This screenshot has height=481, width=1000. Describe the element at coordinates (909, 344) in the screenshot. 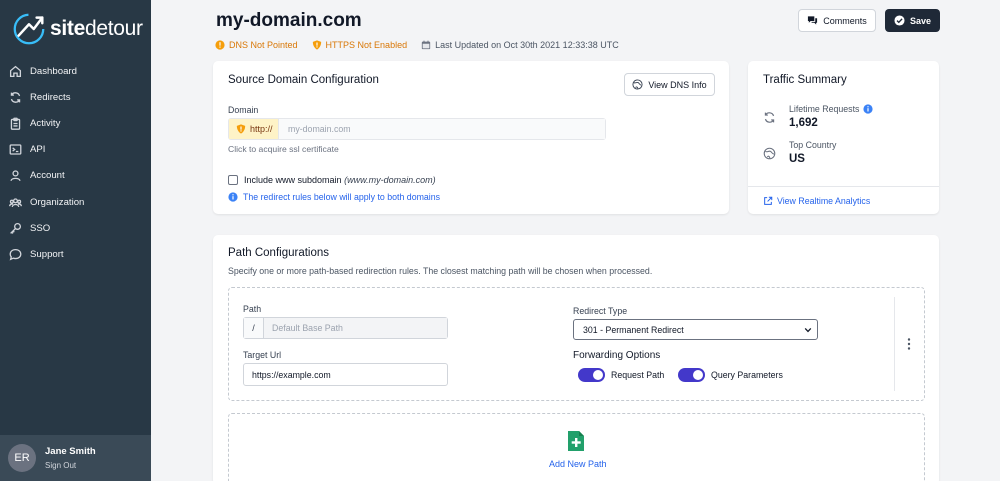

I see `more-options-icon` at that location.